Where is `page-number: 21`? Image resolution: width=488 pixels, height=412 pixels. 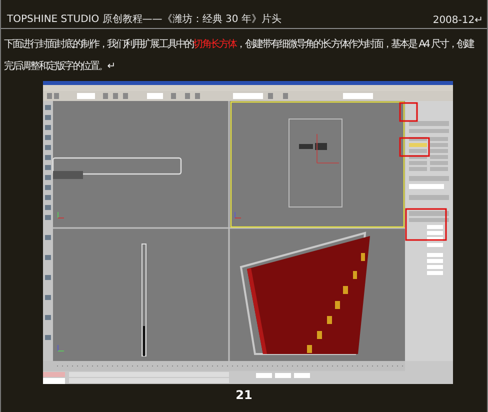
page-number: 21 is located at coordinates (244, 395).